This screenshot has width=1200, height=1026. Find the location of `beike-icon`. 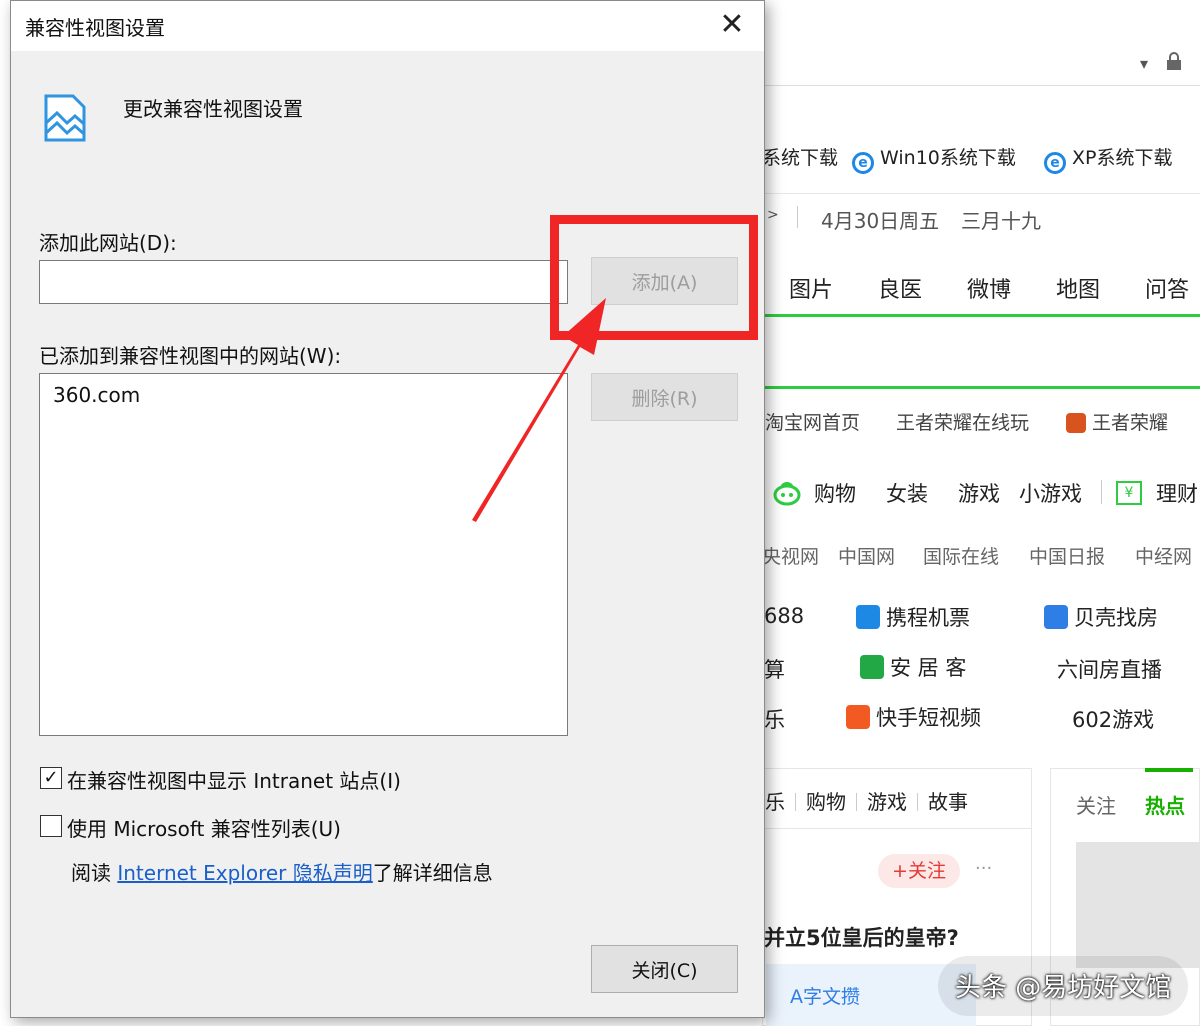

beike-icon is located at coordinates (1056, 617).